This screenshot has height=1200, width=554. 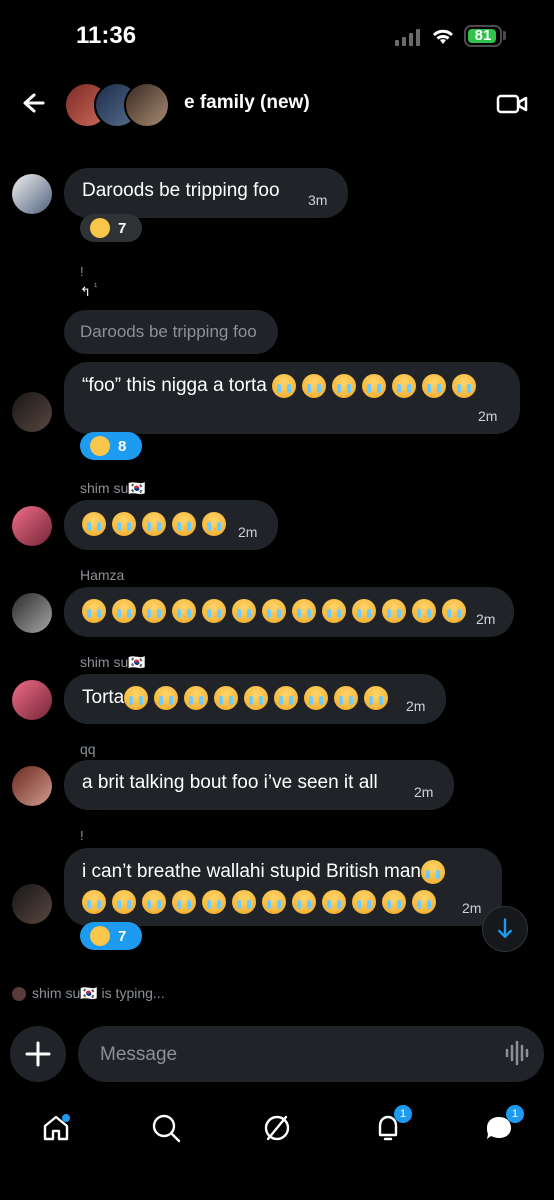 I want to click on search-icon, so click(x=166, y=1128).